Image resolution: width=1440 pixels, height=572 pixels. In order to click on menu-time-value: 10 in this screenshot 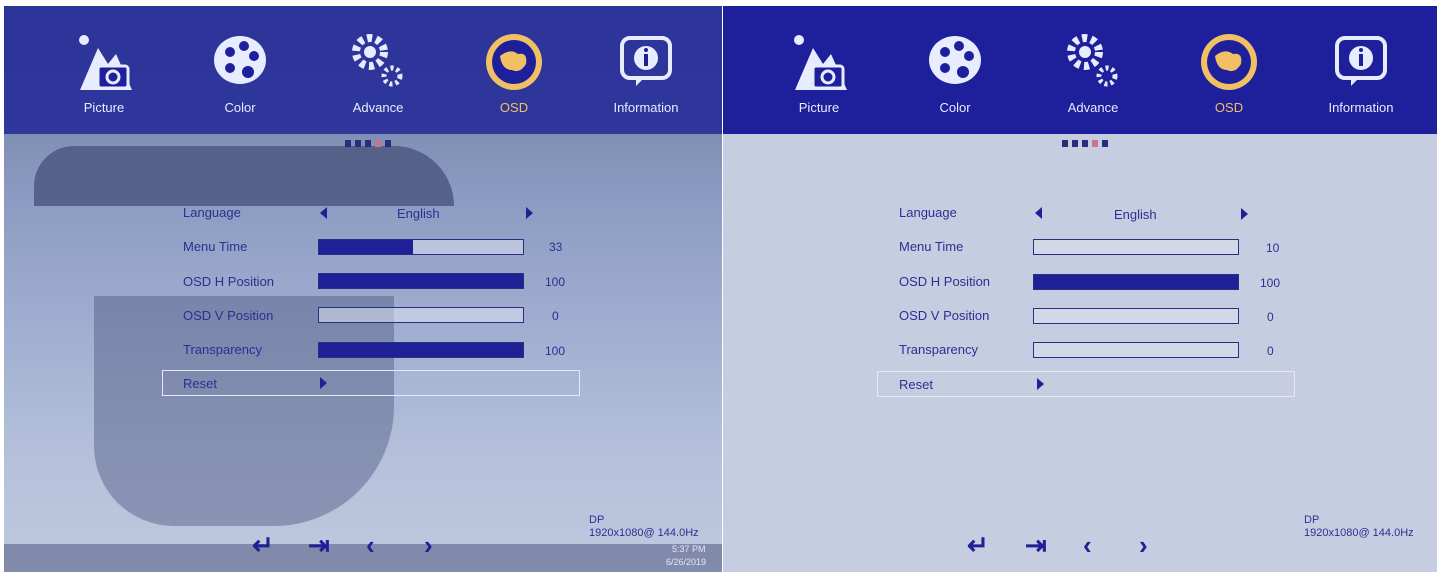, I will do `click(1273, 248)`.